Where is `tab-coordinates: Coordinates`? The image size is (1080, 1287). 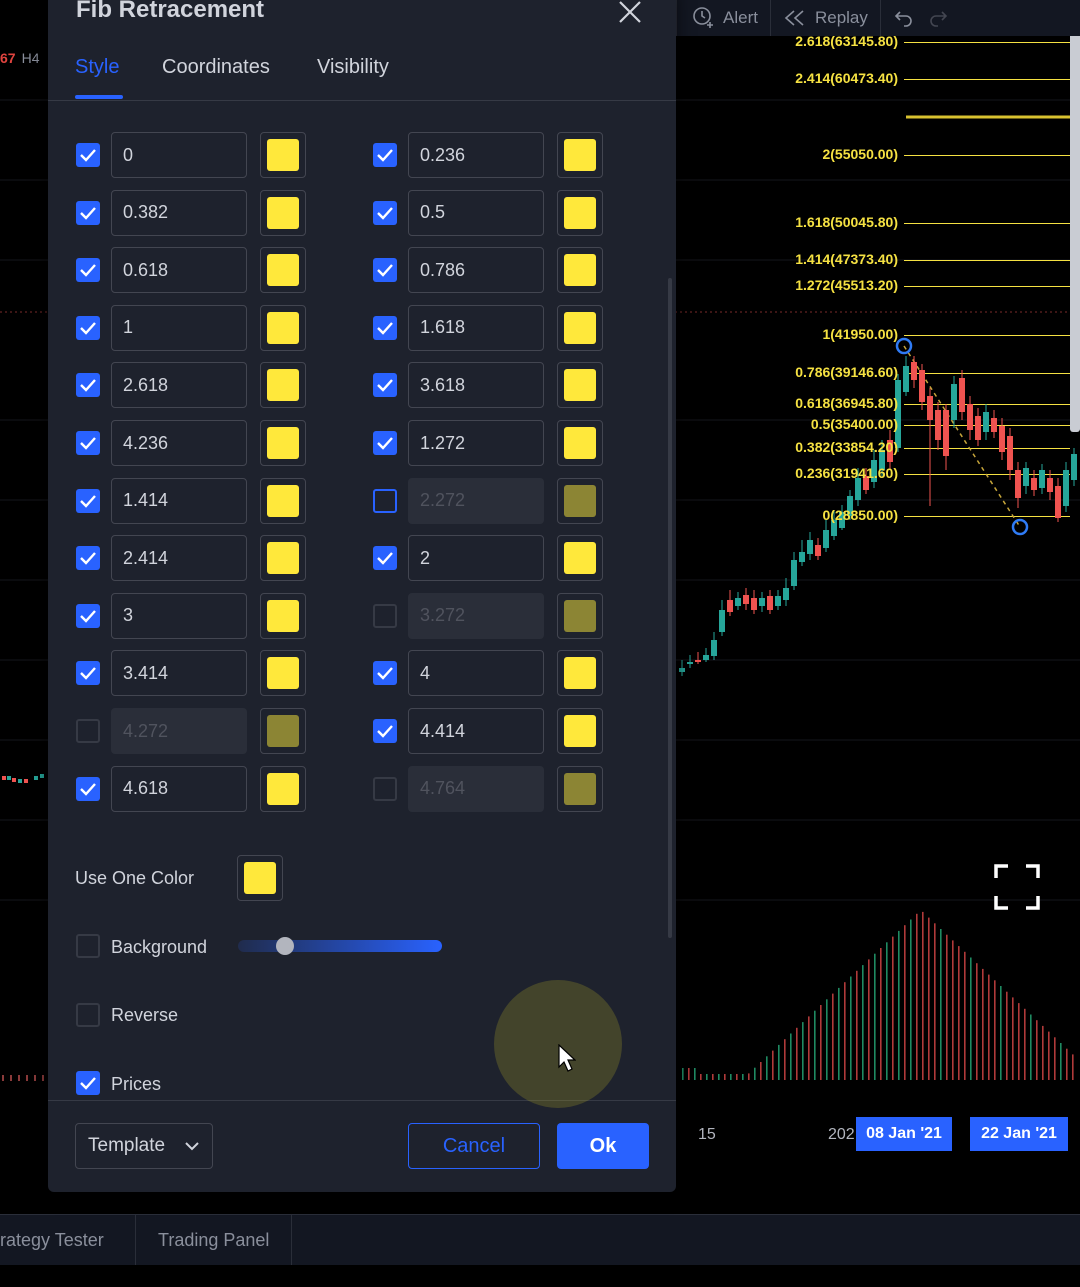 tab-coordinates: Coordinates is located at coordinates (216, 67).